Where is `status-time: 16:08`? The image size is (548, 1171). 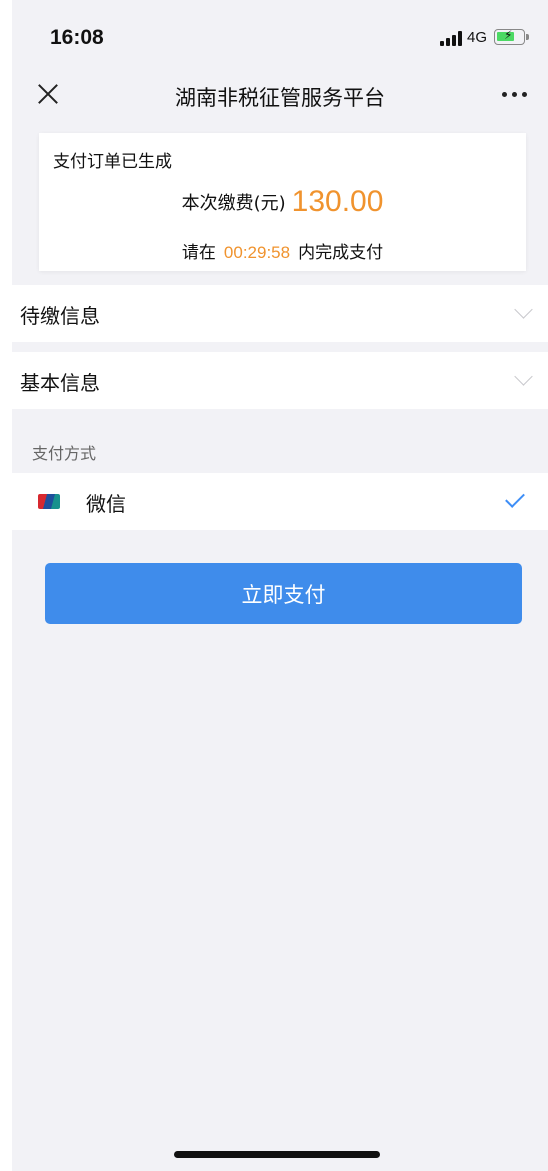 status-time: 16:08 is located at coordinates (77, 37).